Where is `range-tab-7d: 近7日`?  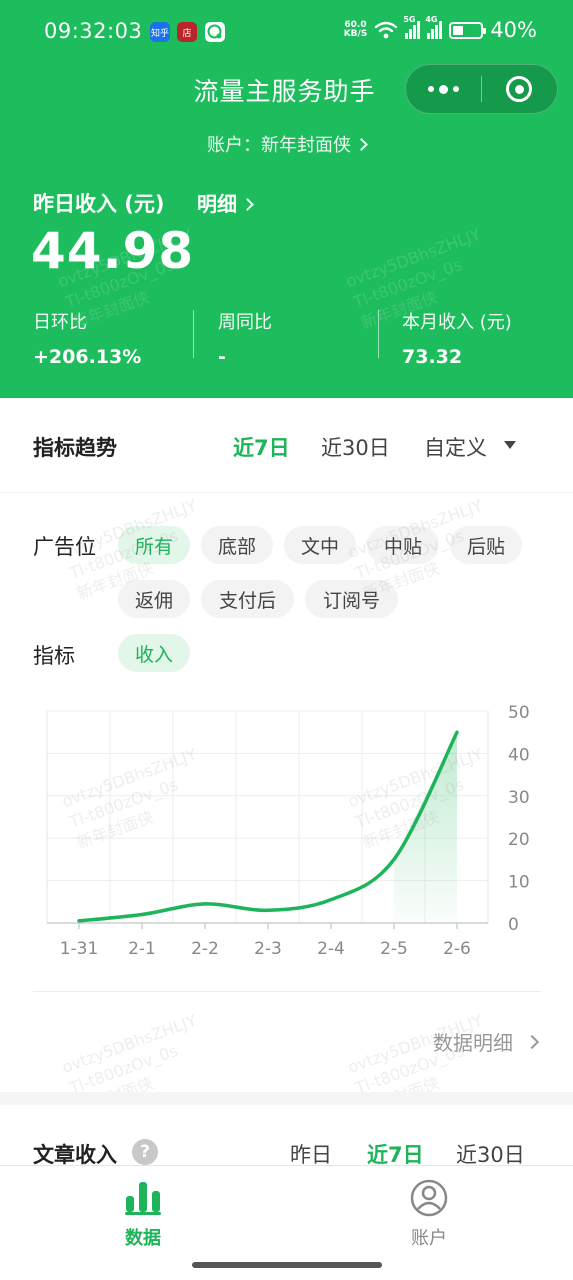 range-tab-7d: 近7日 is located at coordinates (261, 447).